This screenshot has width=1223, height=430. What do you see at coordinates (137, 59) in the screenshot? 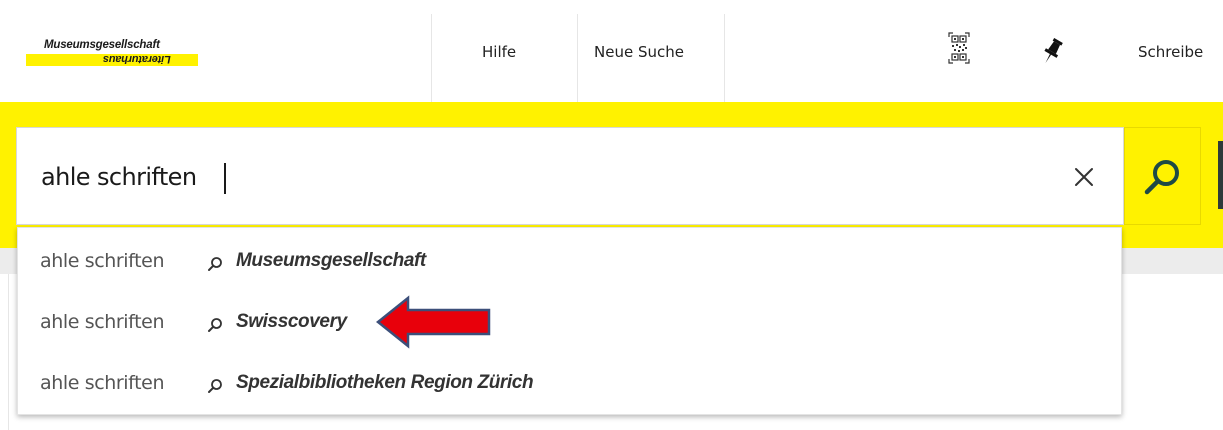
I see `logo-text-mirrored: Literaturhaus` at bounding box center [137, 59].